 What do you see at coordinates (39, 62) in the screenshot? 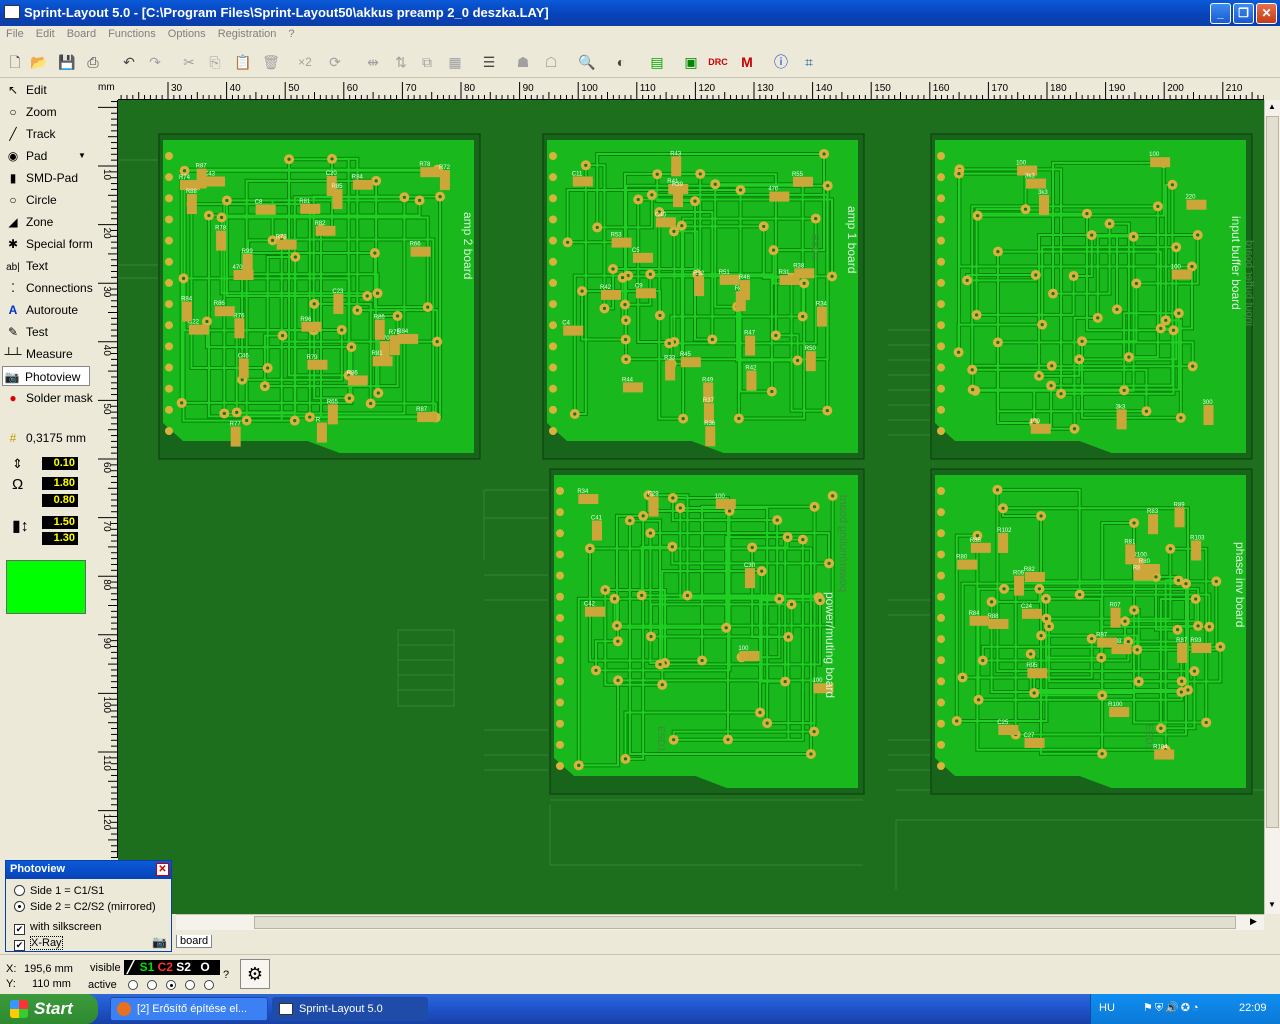
I see `open-icon: 📂` at bounding box center [39, 62].